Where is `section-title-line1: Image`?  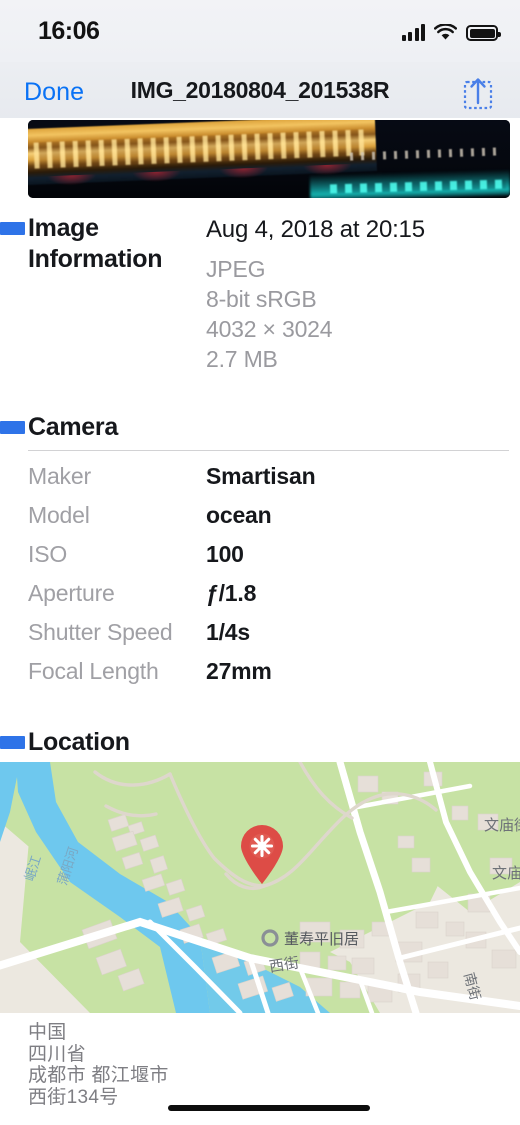 section-title-line1: Image is located at coordinates (63, 228).